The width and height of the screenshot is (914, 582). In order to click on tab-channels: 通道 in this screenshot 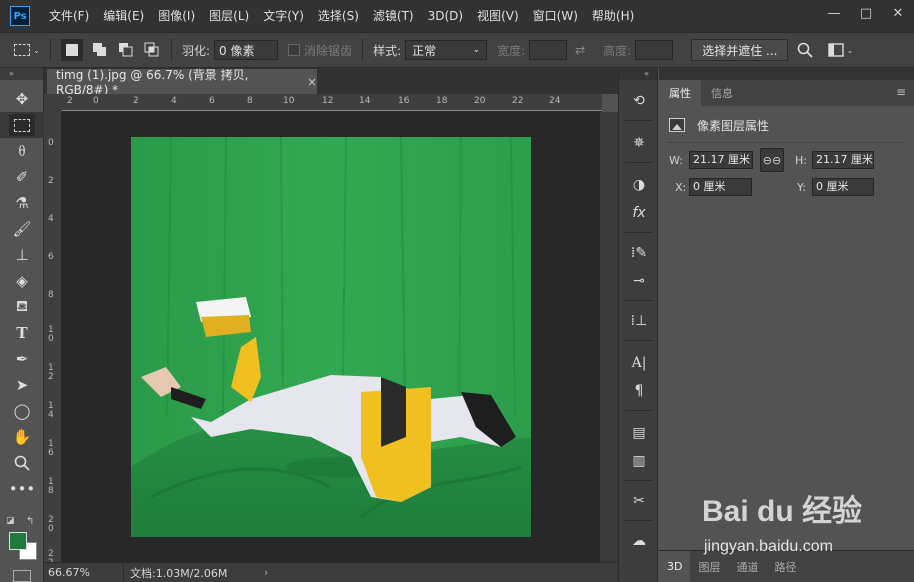, I will do `click(747, 566)`.